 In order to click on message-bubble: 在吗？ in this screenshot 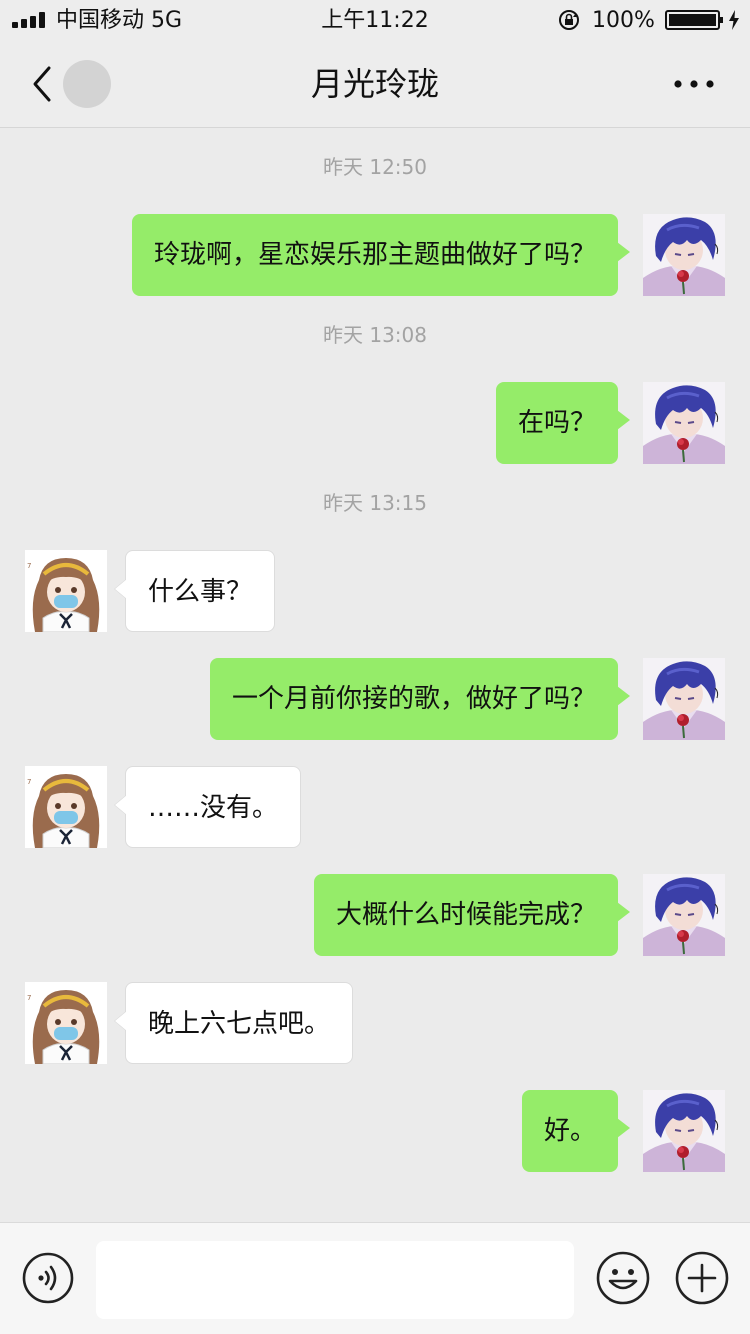, I will do `click(563, 423)`.